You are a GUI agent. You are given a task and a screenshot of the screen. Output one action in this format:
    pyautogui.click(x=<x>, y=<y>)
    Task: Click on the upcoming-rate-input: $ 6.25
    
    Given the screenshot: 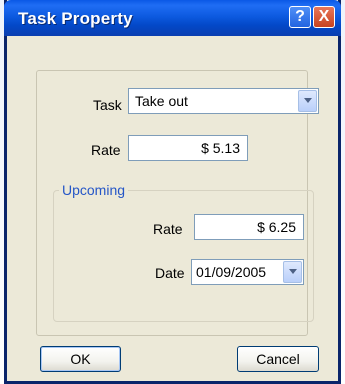 What is the action you would take?
    pyautogui.click(x=249, y=227)
    